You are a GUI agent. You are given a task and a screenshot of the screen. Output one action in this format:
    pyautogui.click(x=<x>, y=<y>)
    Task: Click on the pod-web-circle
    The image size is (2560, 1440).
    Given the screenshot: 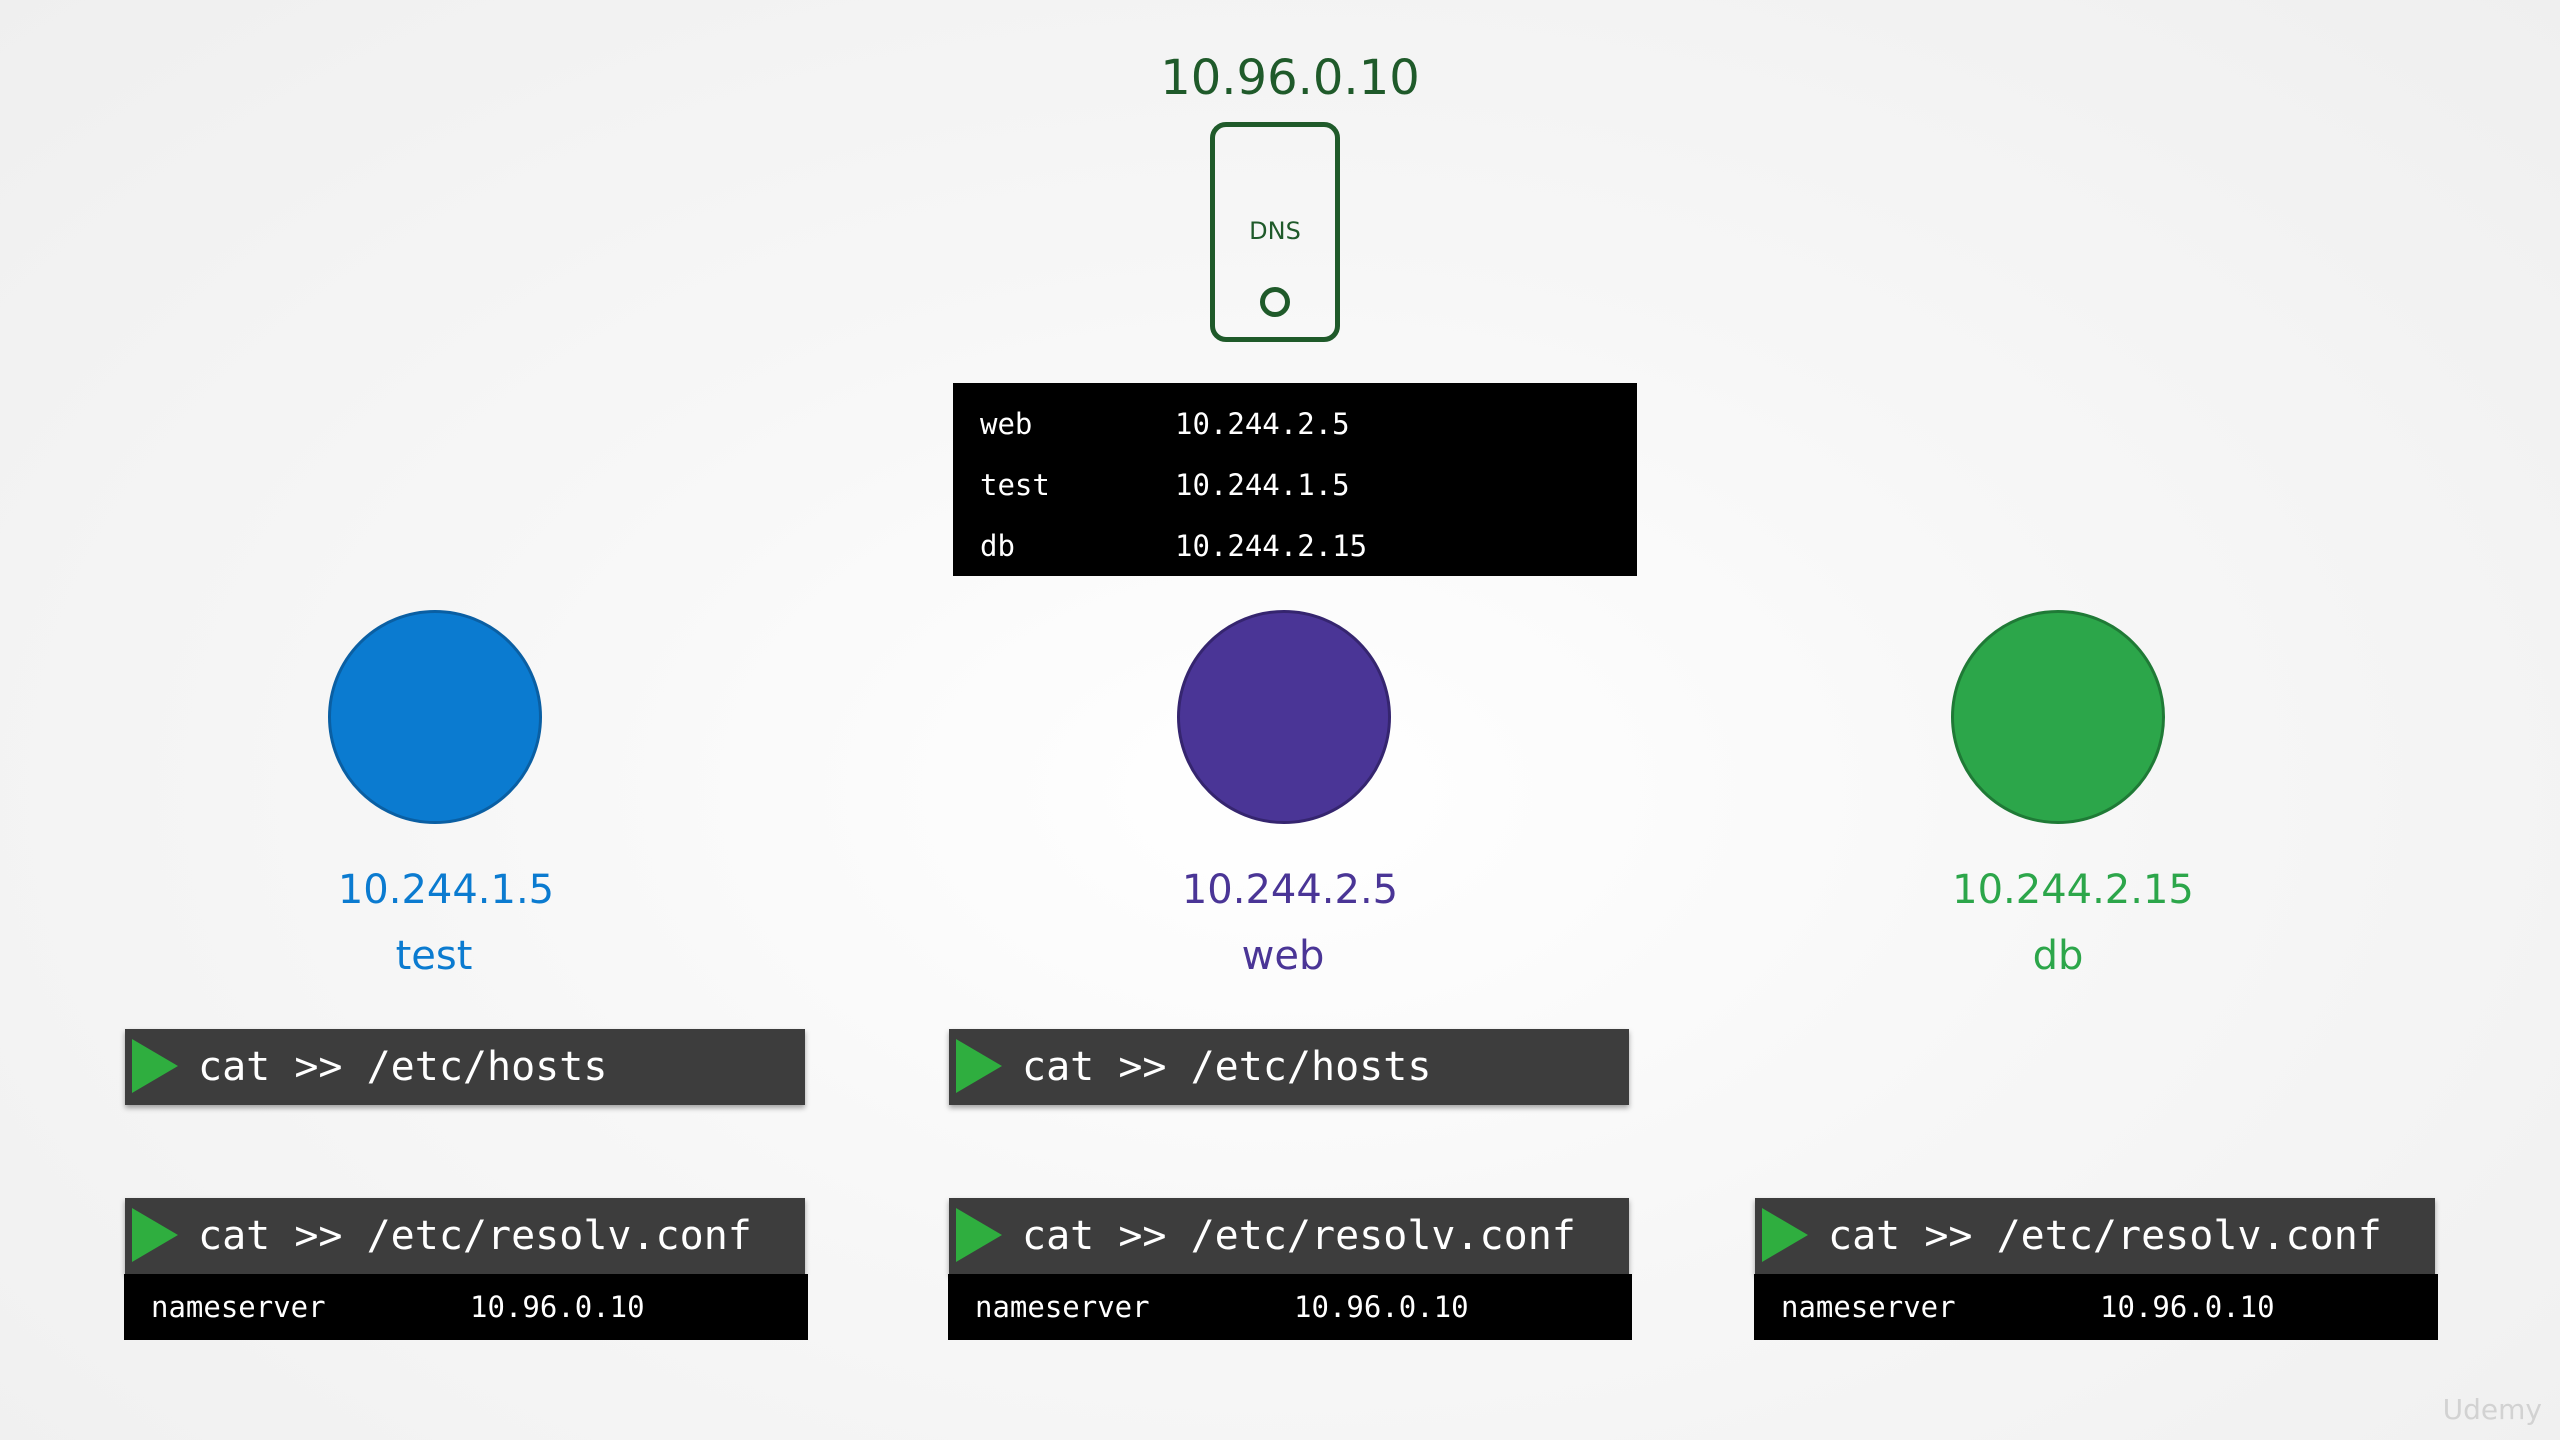 What is the action you would take?
    pyautogui.click(x=1284, y=717)
    